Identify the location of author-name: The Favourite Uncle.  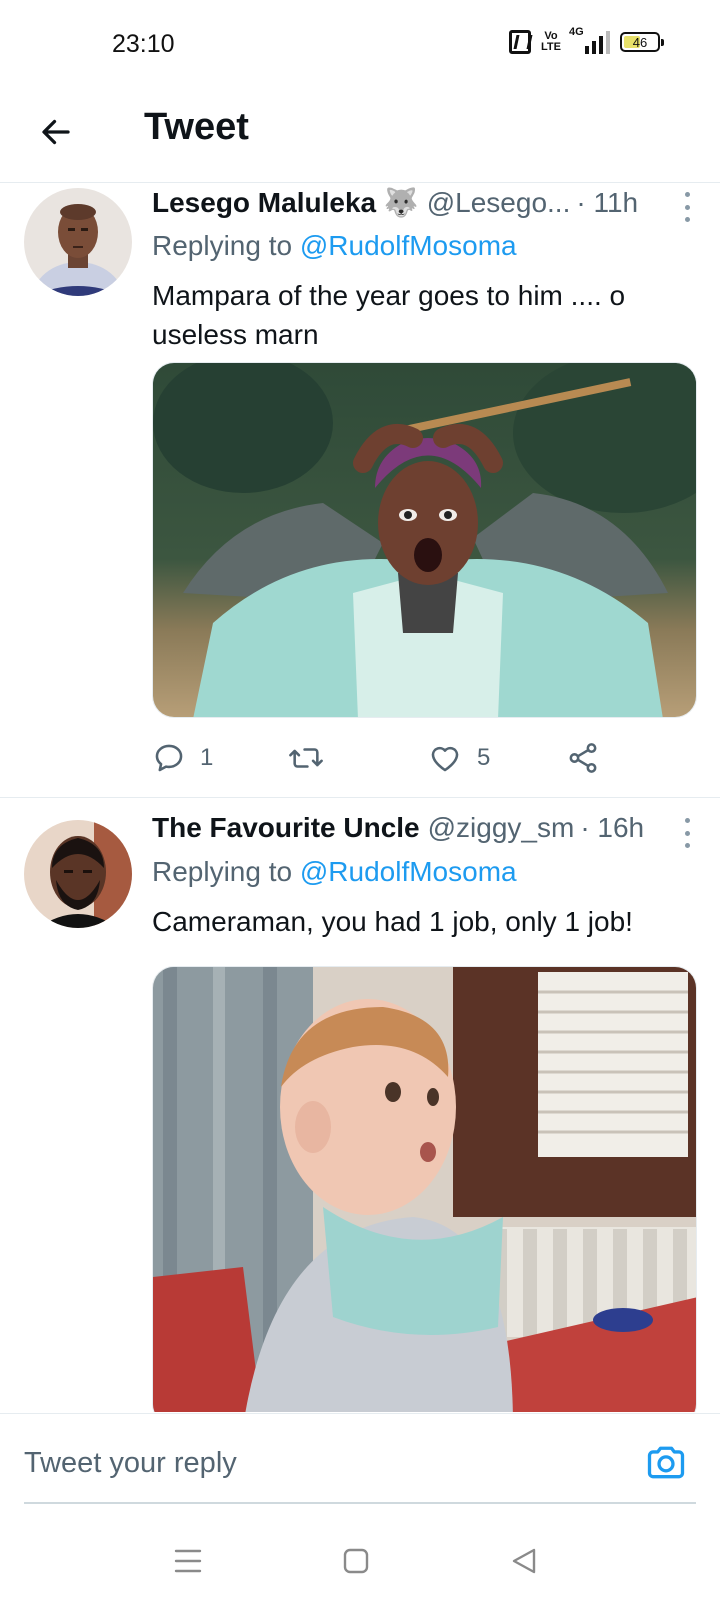
(286, 828).